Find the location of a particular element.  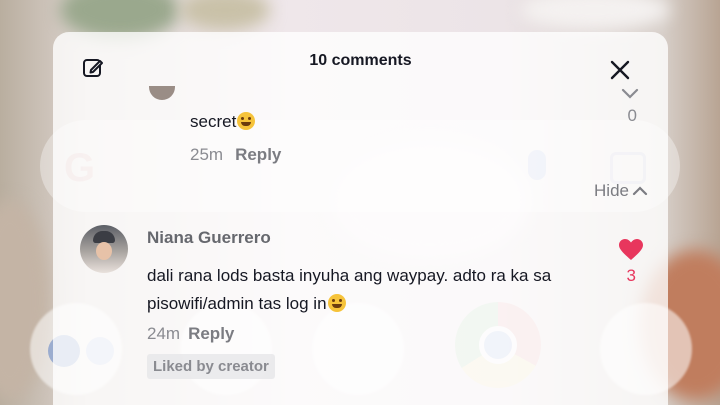

grinning-emoji is located at coordinates (336, 303).